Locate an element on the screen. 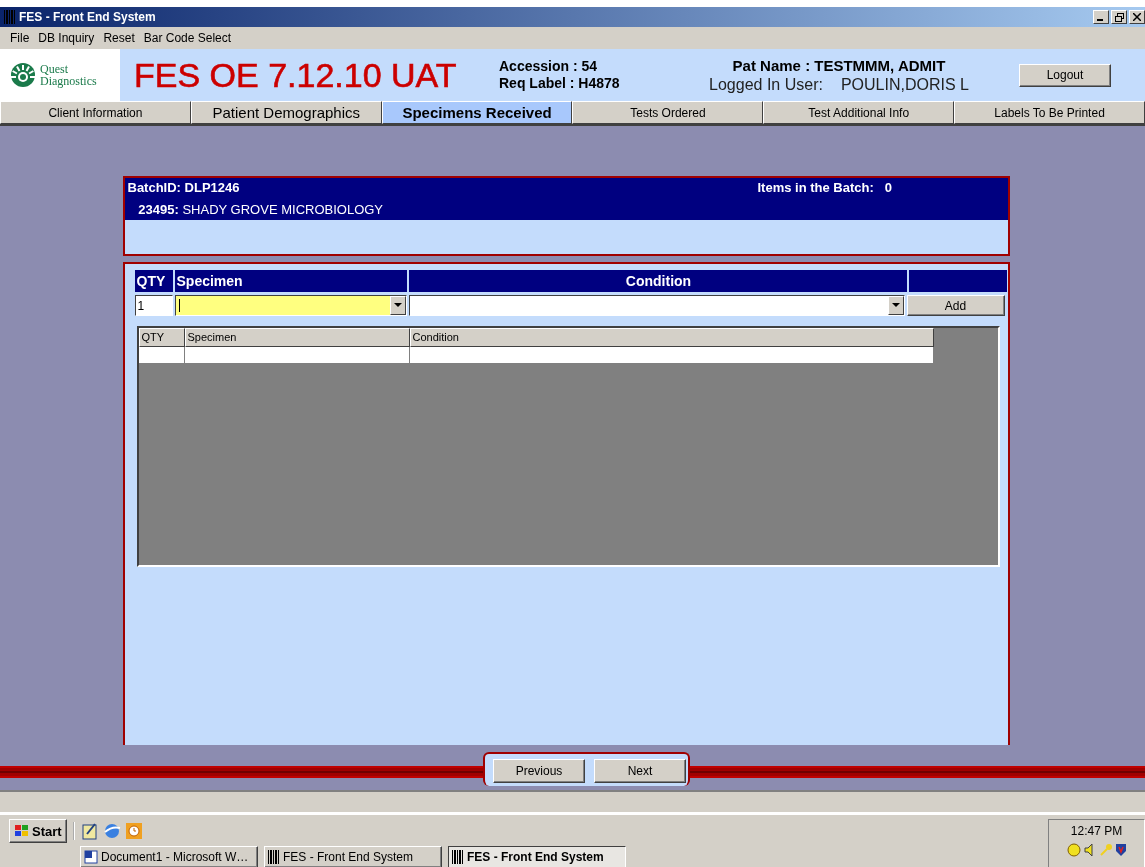 The width and height of the screenshot is (1145, 867). logo-text: Diagnostics is located at coordinates (68, 81).